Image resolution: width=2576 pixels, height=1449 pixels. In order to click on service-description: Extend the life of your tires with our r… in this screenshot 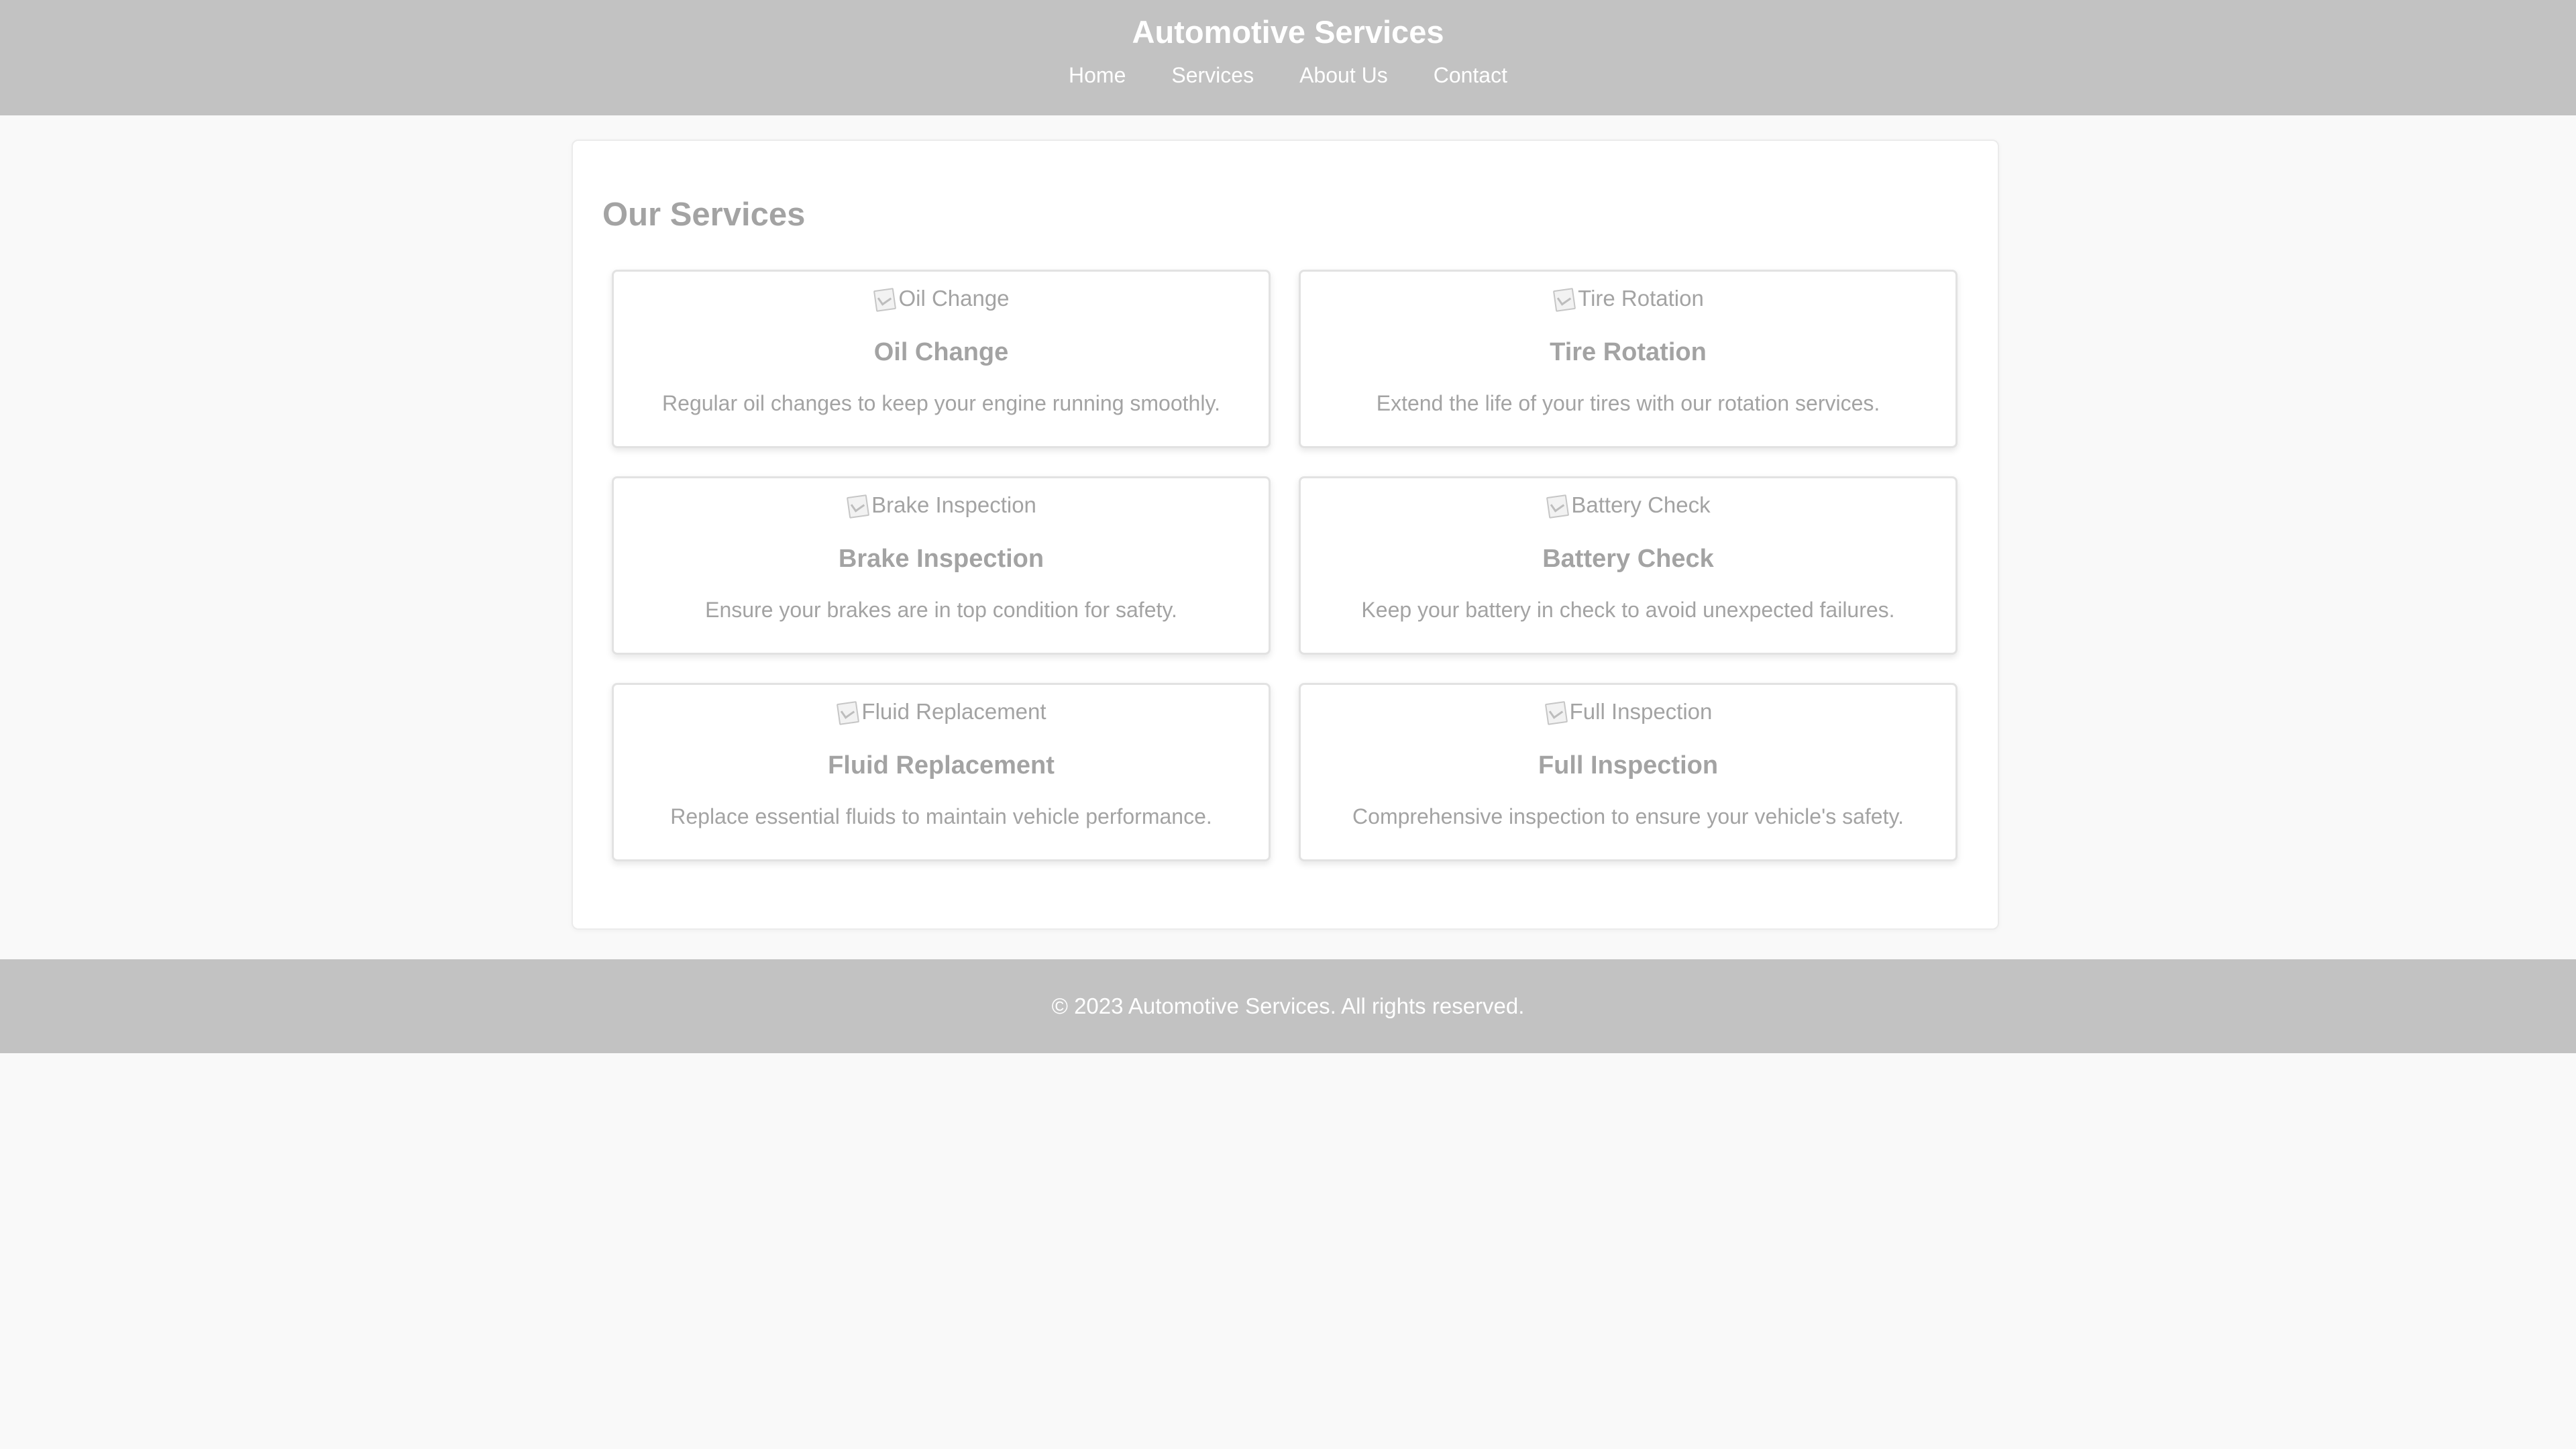, I will do `click(1628, 403)`.